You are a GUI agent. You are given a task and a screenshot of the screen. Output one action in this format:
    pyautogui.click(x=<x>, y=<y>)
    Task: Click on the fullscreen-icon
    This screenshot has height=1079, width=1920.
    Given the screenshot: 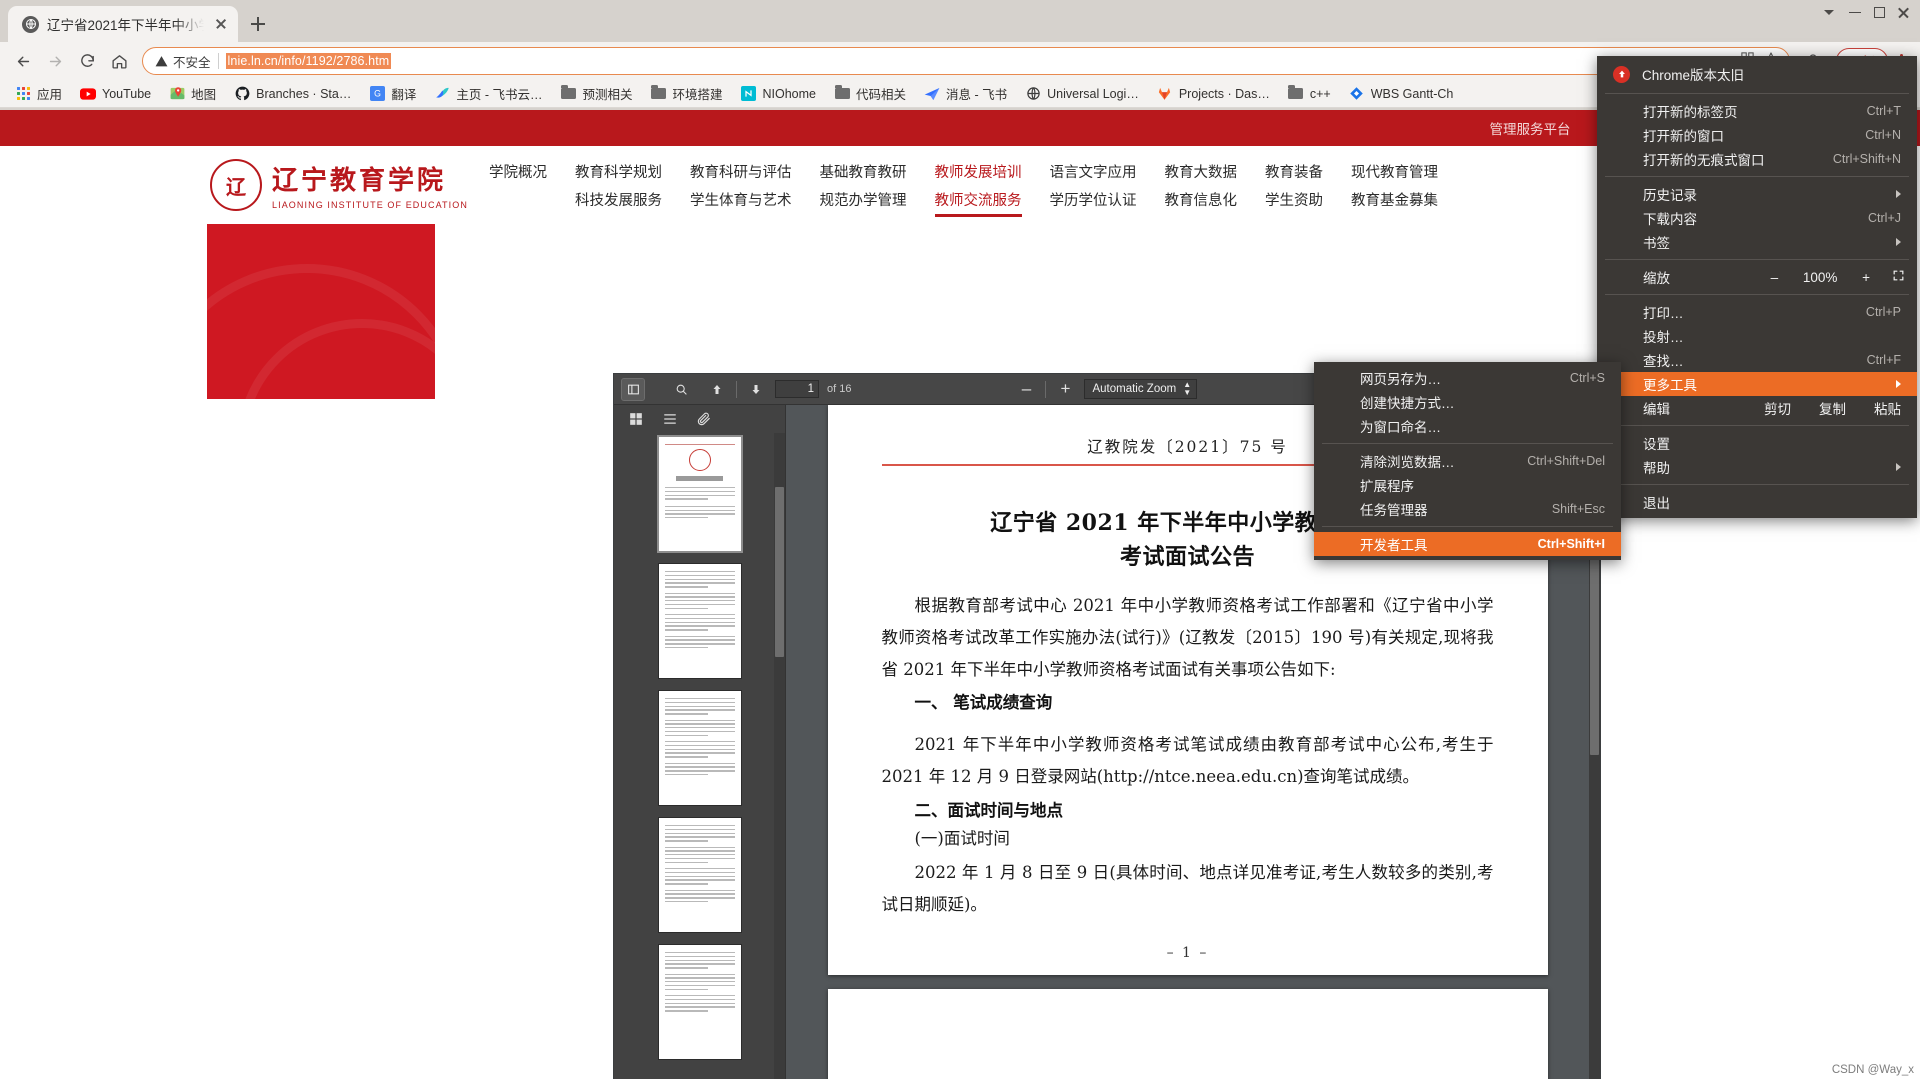 What is the action you would take?
    pyautogui.click(x=1898, y=277)
    